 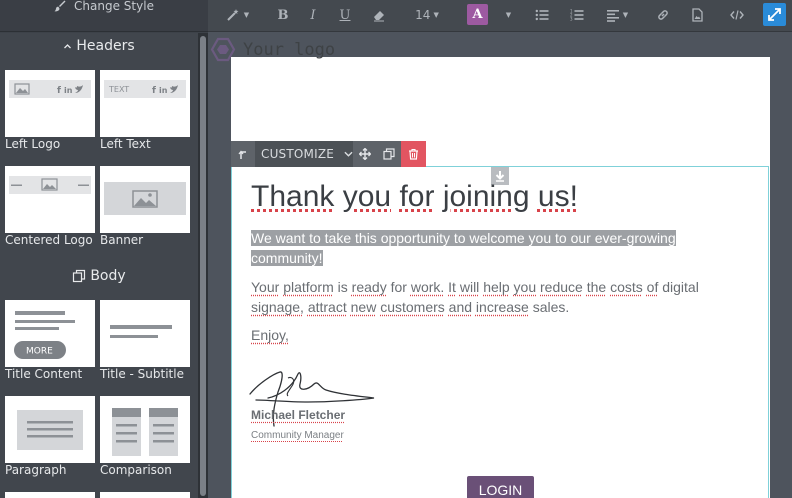 I want to click on chevron-down-icon, so click(x=348, y=154).